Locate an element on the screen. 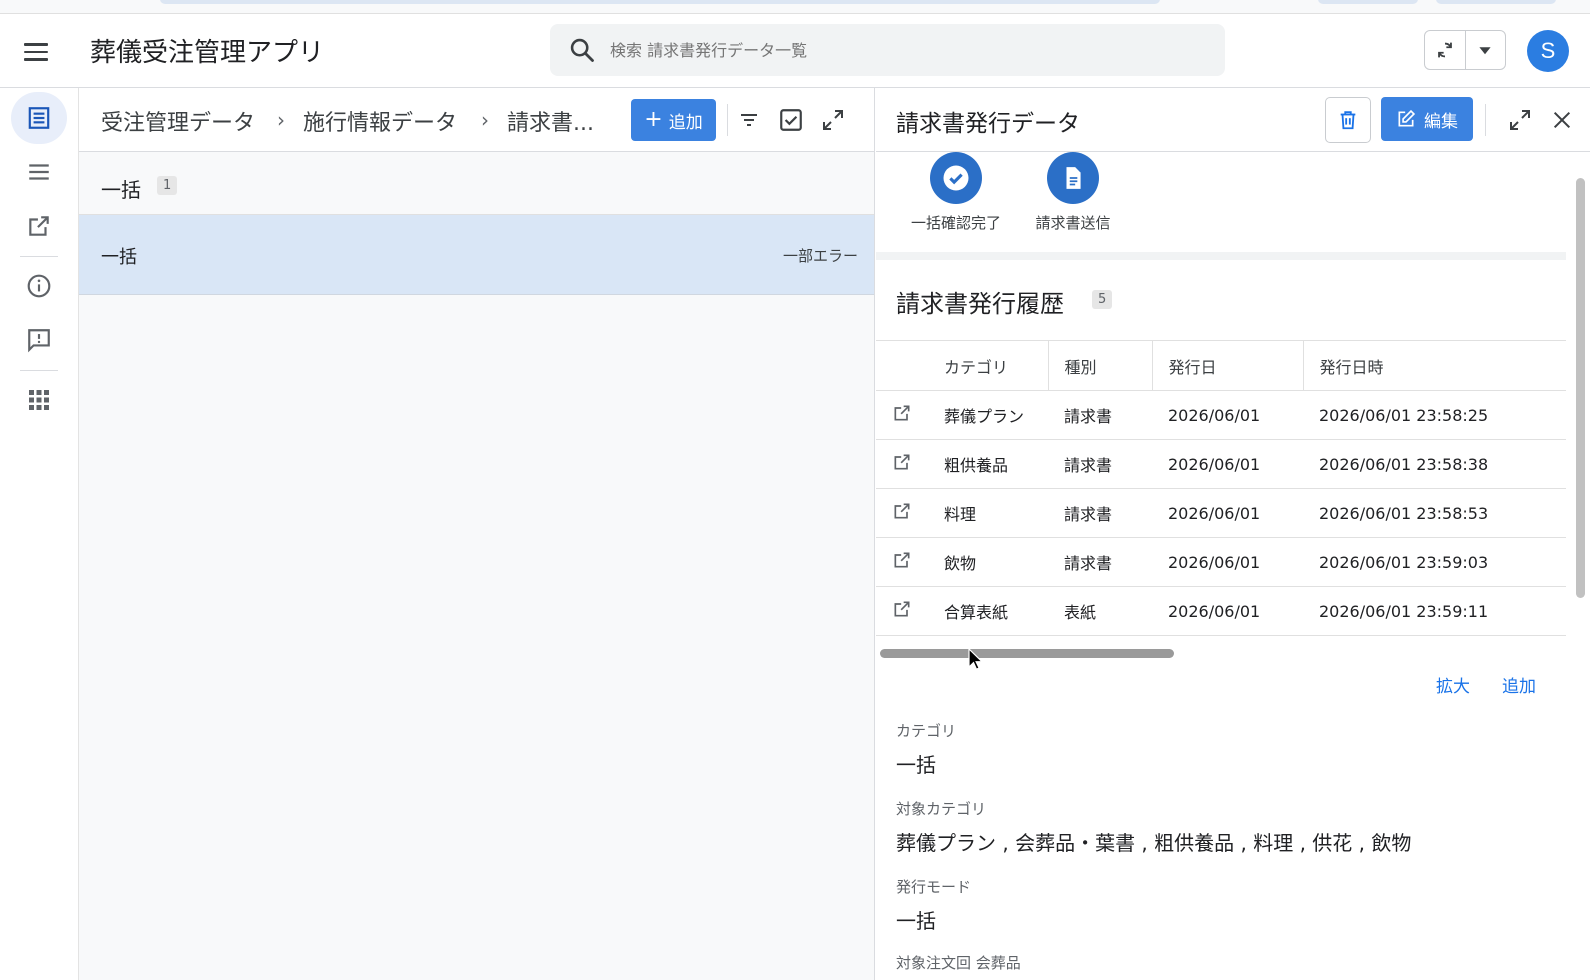 This screenshot has height=980, width=1590. table-cell: 粗供養品 is located at coordinates (988, 464).